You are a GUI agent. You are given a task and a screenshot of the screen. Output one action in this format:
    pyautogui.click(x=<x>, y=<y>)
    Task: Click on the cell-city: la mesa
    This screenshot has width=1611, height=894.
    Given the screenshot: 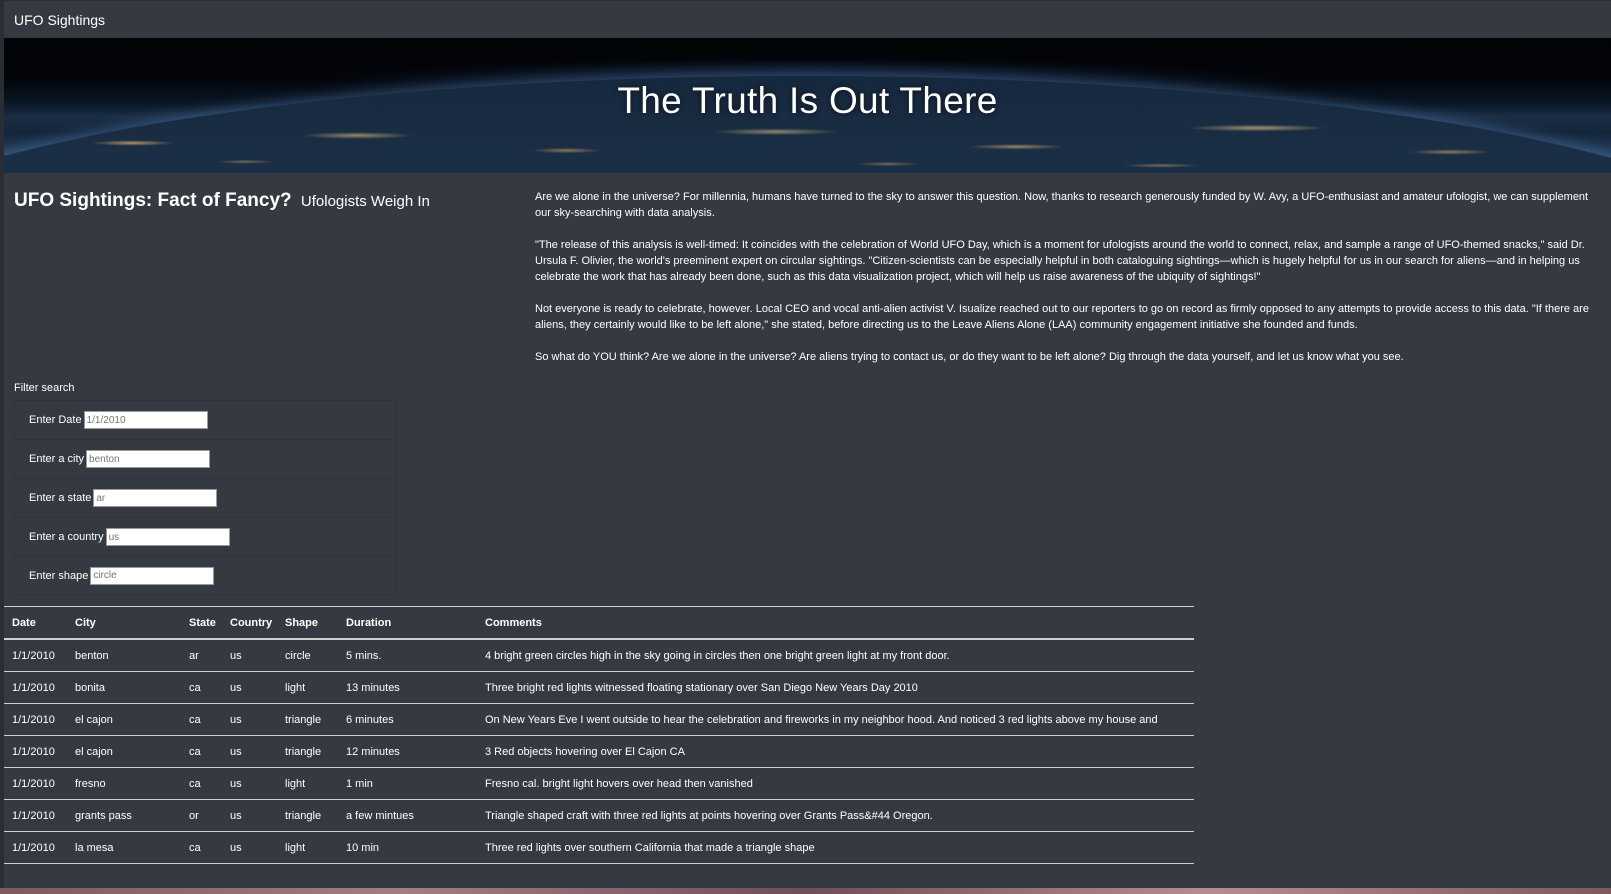 What is the action you would take?
    pyautogui.click(x=124, y=847)
    